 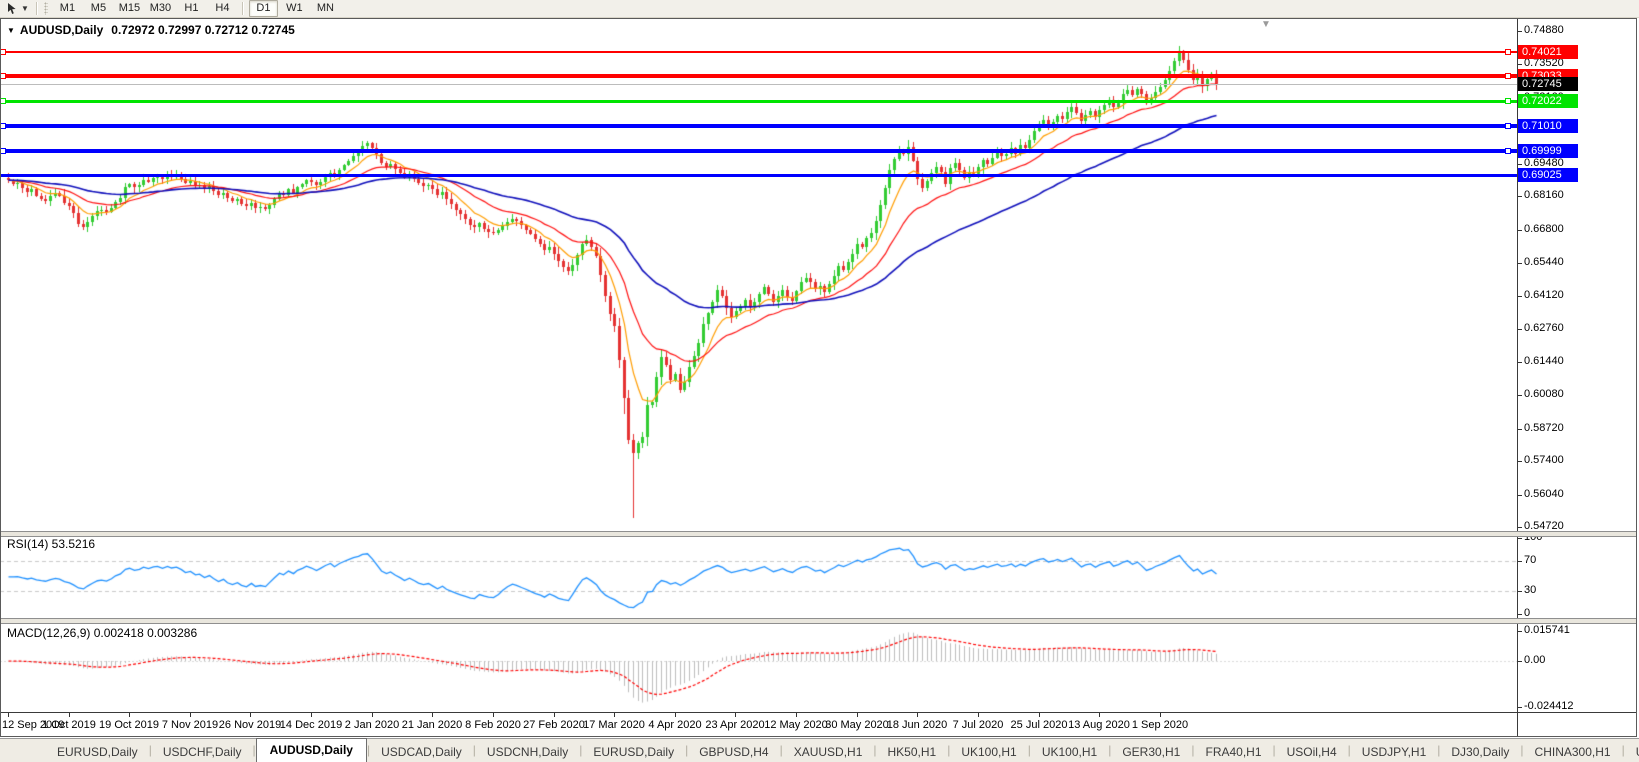 I want to click on macd-tick-label: 0.00, so click(x=1535, y=660).